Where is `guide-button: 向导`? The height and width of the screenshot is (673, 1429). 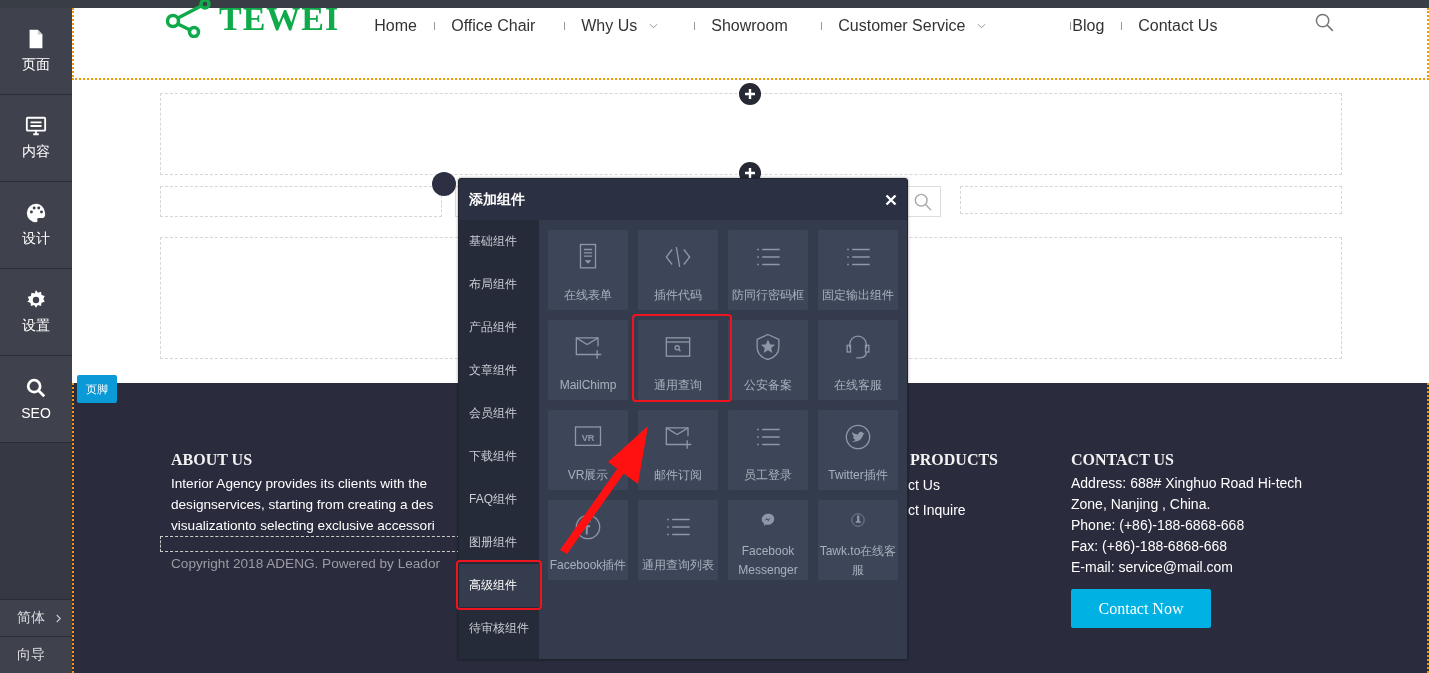 guide-button: 向导 is located at coordinates (36, 654).